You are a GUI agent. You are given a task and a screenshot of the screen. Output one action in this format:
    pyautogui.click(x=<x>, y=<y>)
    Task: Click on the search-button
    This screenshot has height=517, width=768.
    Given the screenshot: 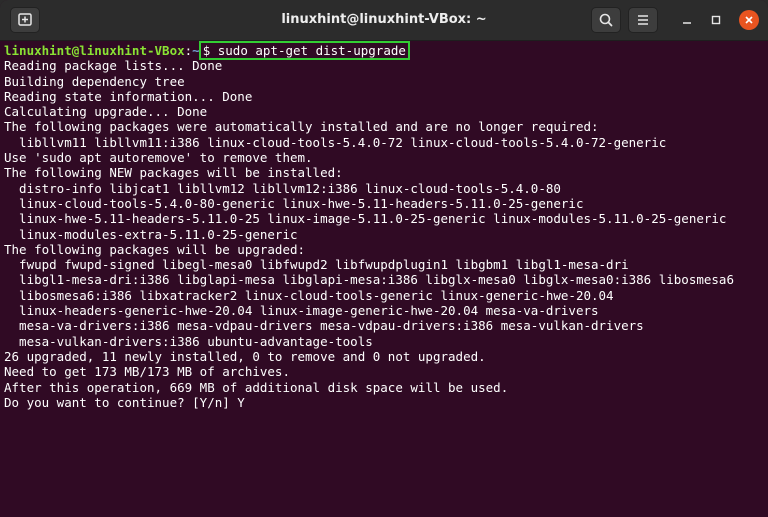 What is the action you would take?
    pyautogui.click(x=606, y=20)
    